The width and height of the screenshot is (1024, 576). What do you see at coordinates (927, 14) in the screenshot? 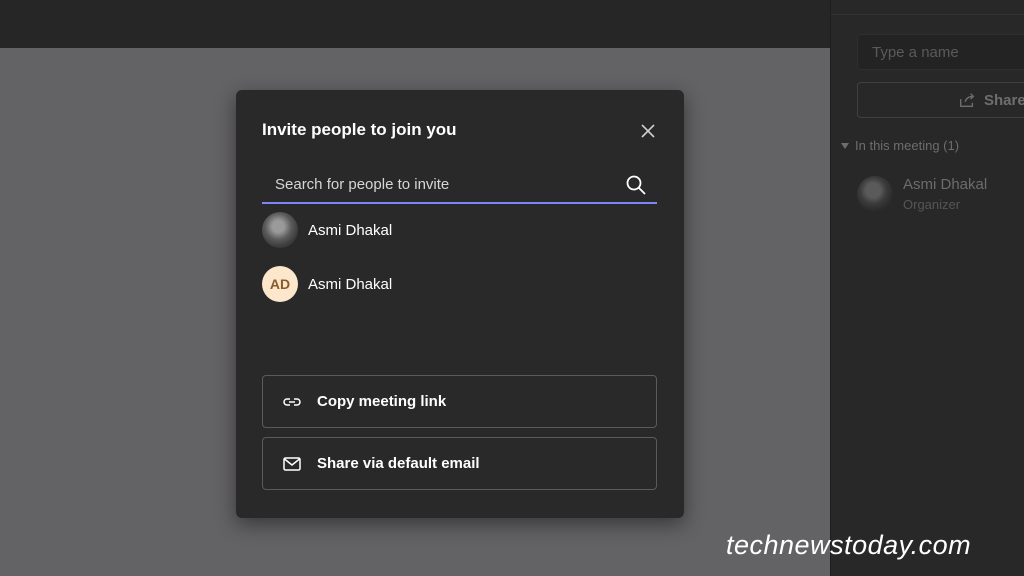
I see `panel-divider` at bounding box center [927, 14].